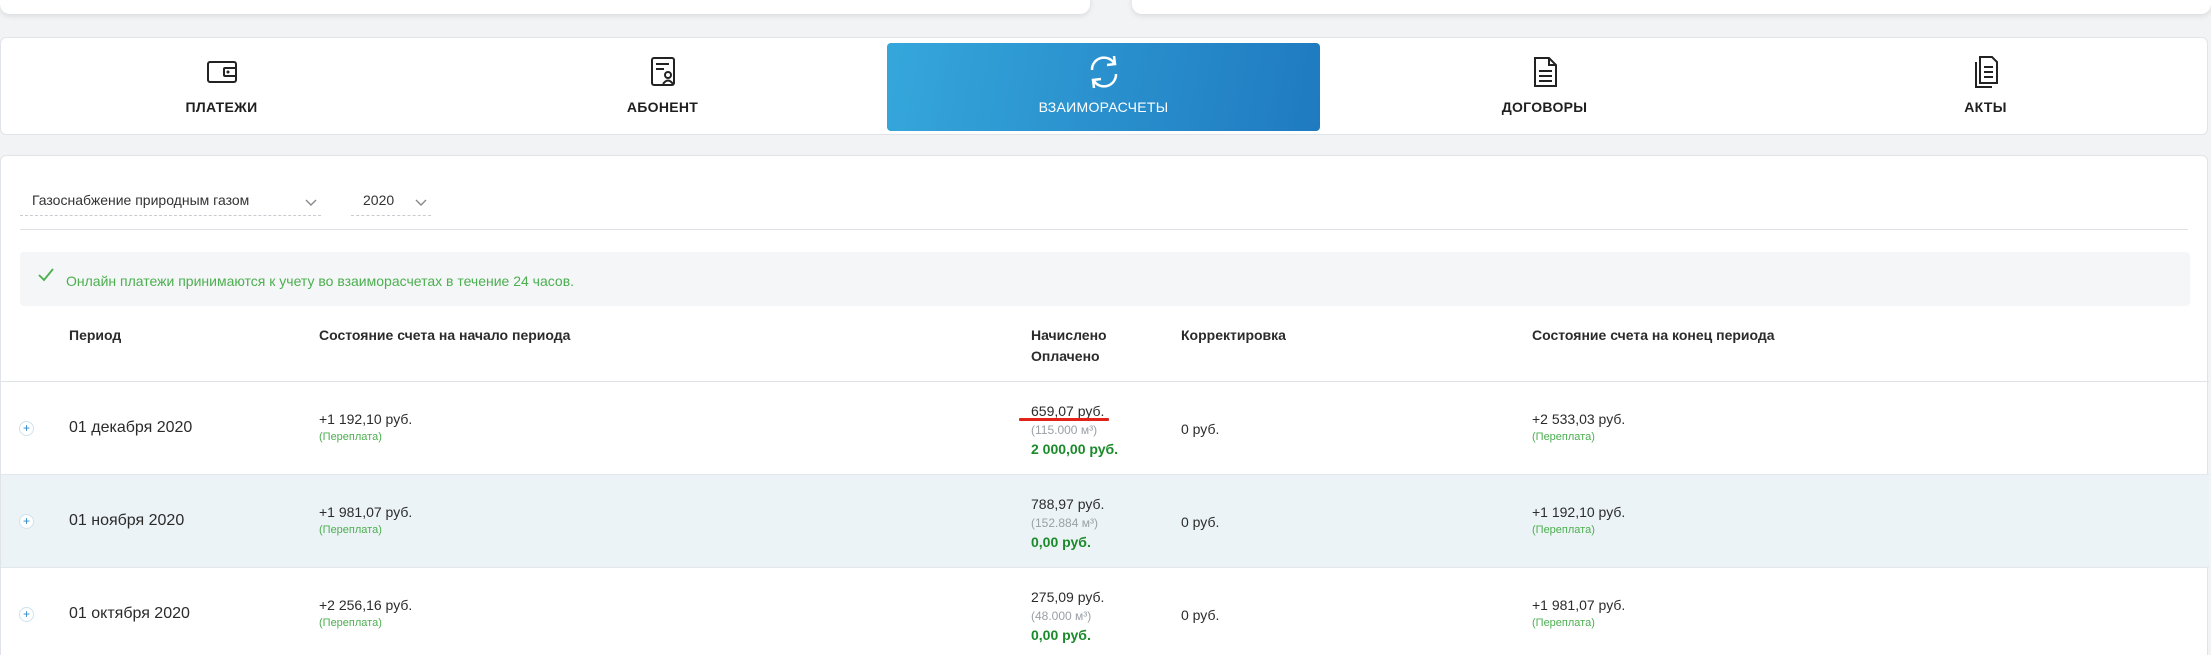 The height and width of the screenshot is (655, 2211). I want to click on charged-volume: (48.000 м³), so click(1061, 616).